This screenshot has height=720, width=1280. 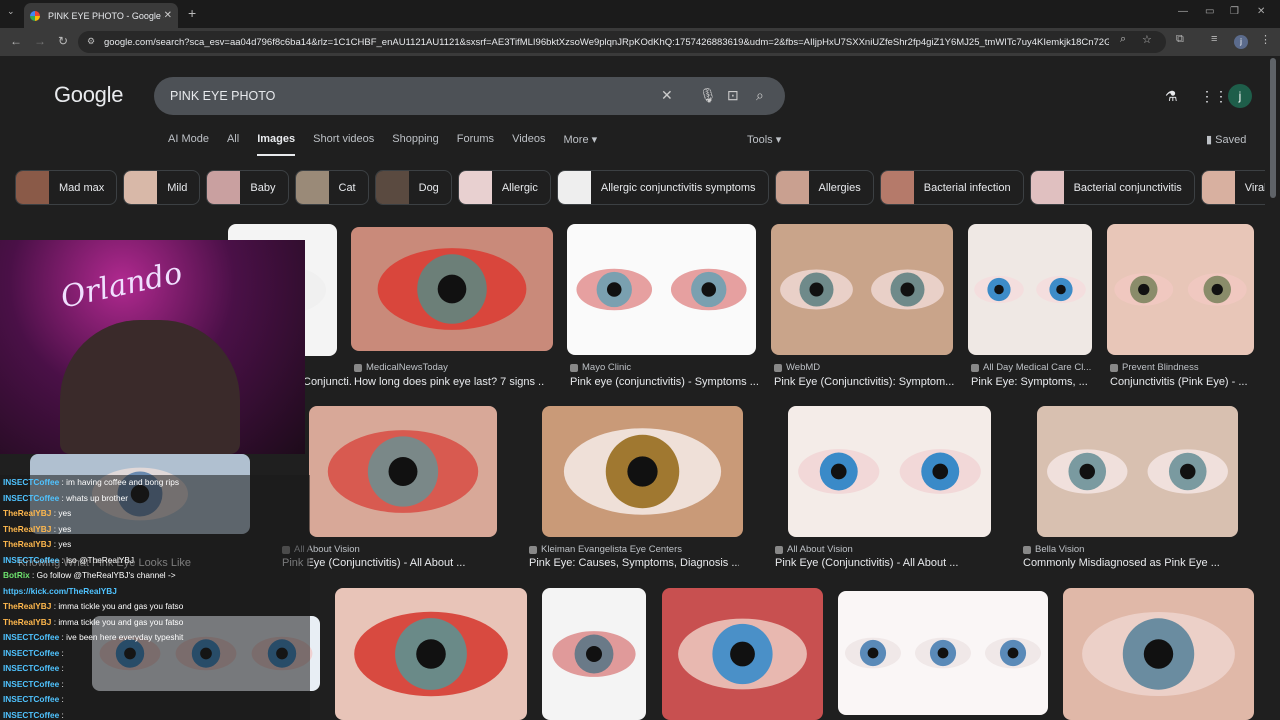 I want to click on browser-menu-icon: ⋮, so click(x=1265, y=39).